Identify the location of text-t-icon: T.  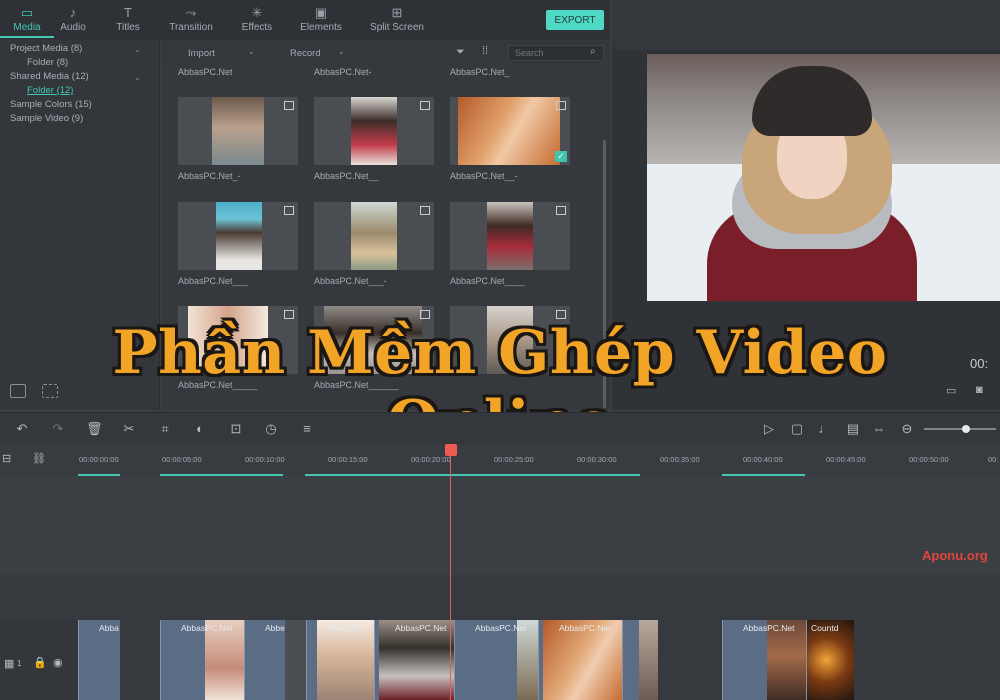
(128, 12).